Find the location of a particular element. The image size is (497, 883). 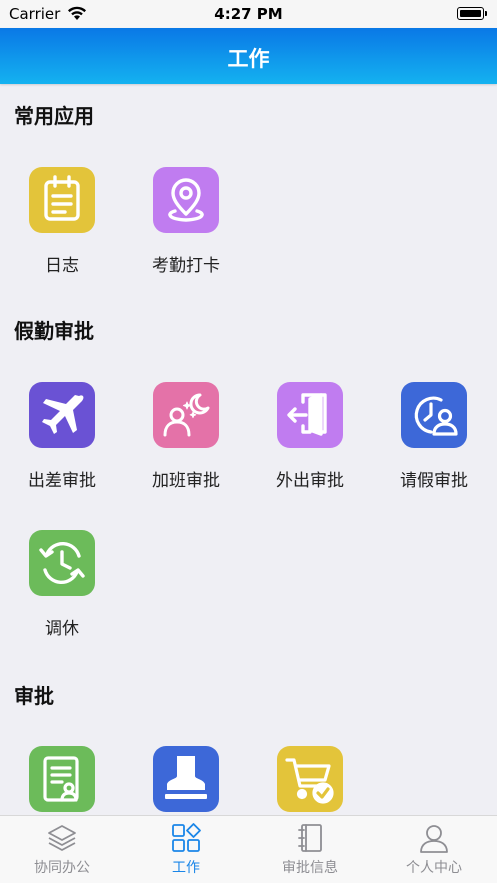

app-item-purchase-approval is located at coordinates (310, 780).